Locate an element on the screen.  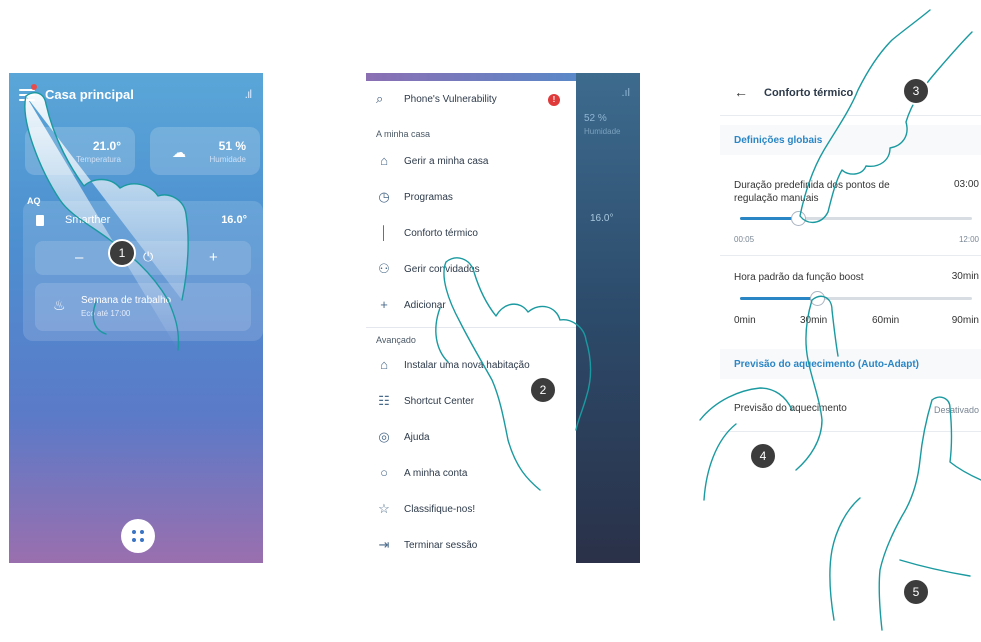
section-advanced-title: Avançado is located at coordinates (396, 340).